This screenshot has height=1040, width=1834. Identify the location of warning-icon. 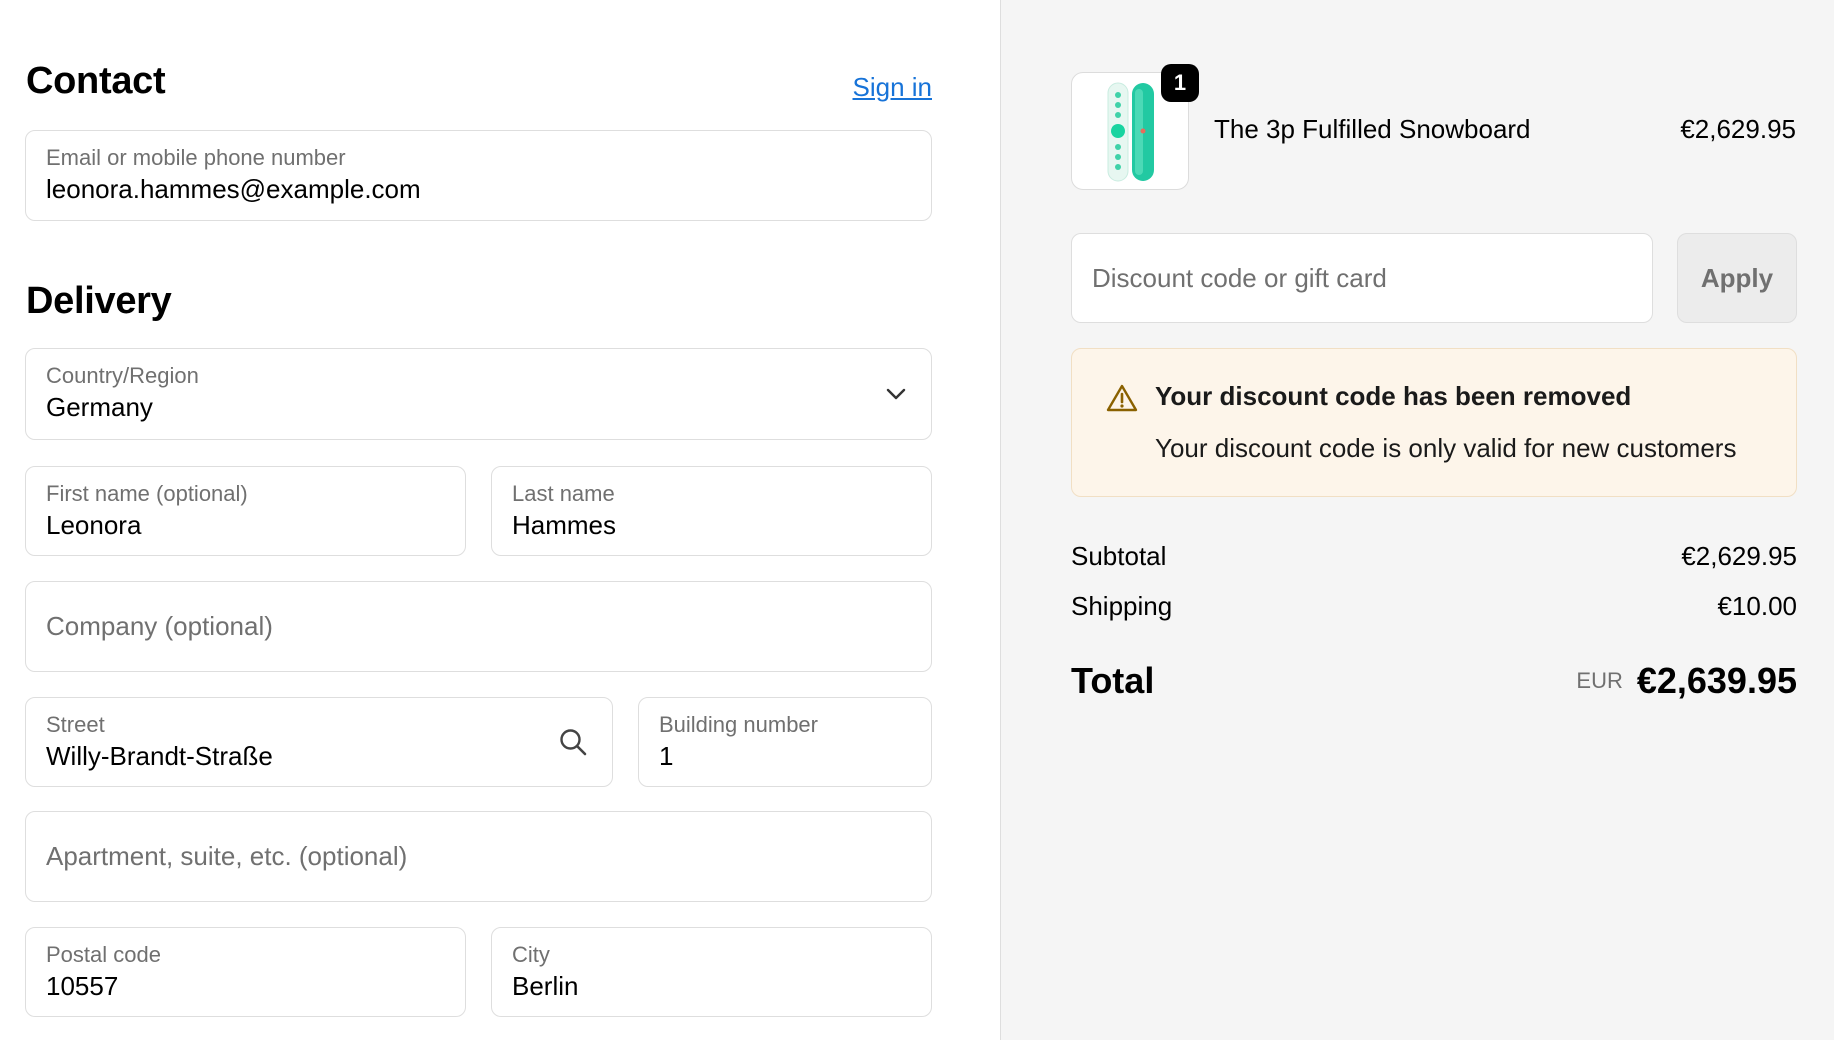
(1122, 400).